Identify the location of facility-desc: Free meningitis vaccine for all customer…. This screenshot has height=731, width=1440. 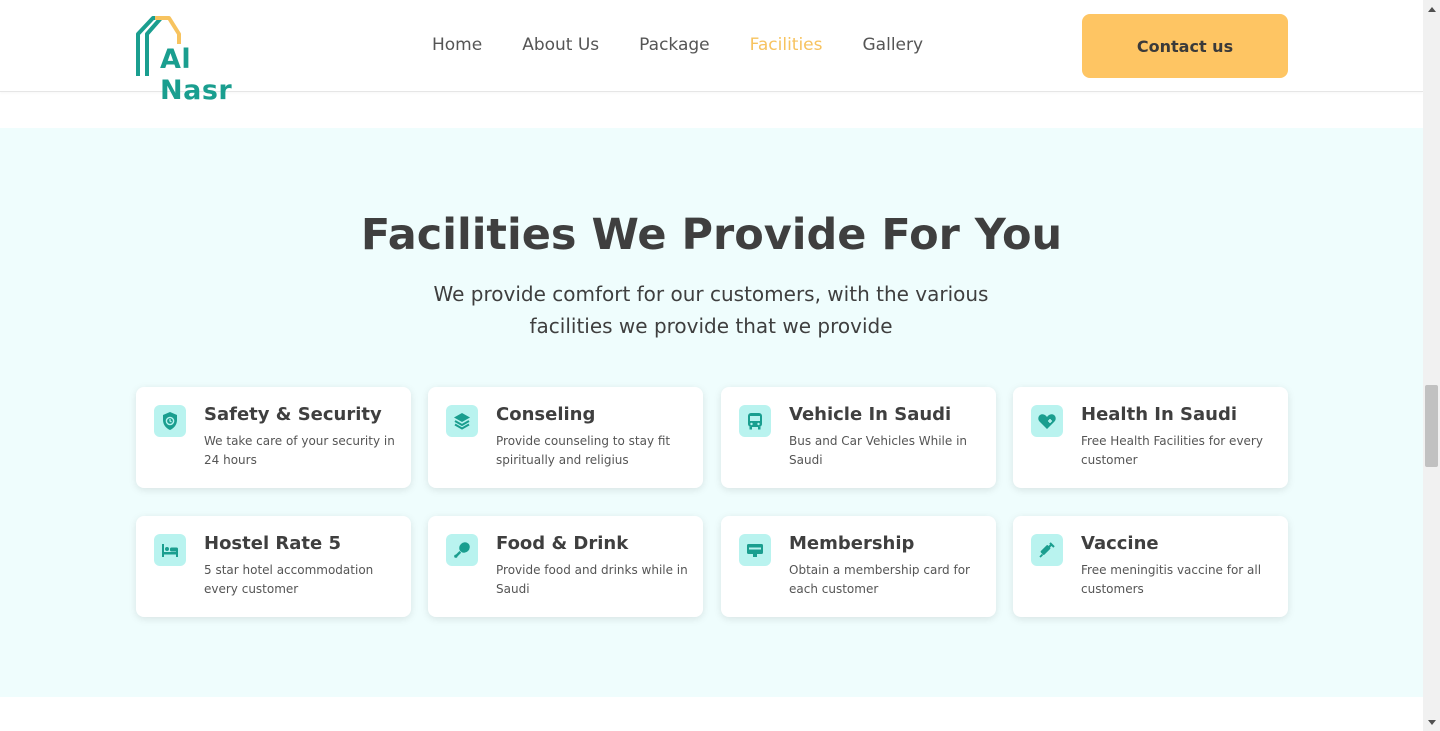
(1171, 579).